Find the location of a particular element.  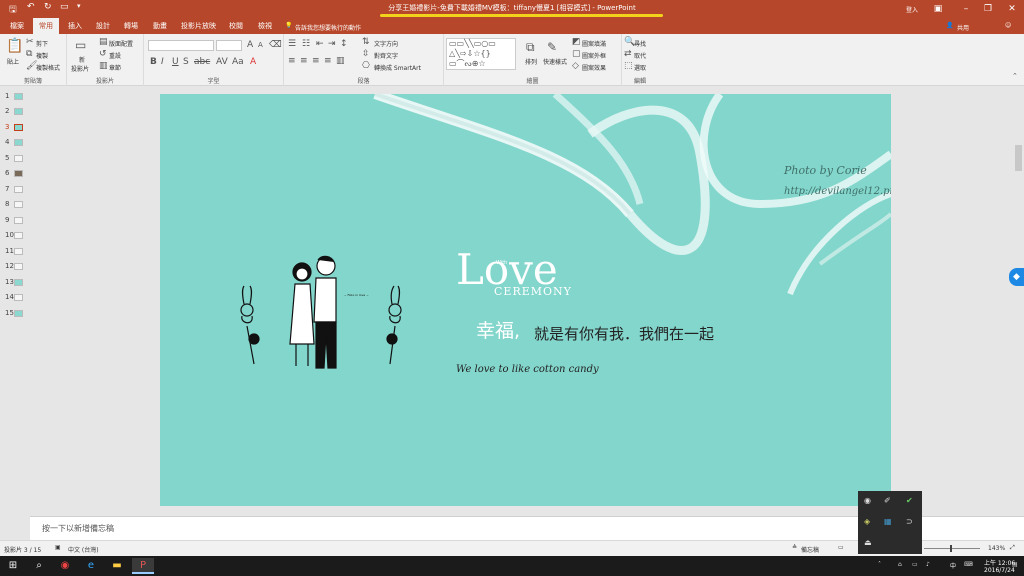

tab-design: 設計 is located at coordinates (103, 26).